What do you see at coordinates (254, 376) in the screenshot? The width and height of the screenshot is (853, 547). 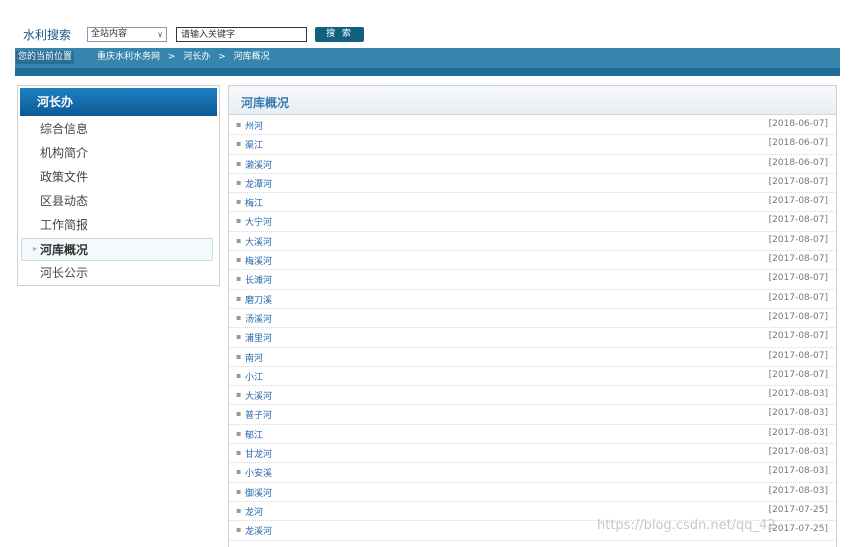 I see `list-item-link: 小江` at bounding box center [254, 376].